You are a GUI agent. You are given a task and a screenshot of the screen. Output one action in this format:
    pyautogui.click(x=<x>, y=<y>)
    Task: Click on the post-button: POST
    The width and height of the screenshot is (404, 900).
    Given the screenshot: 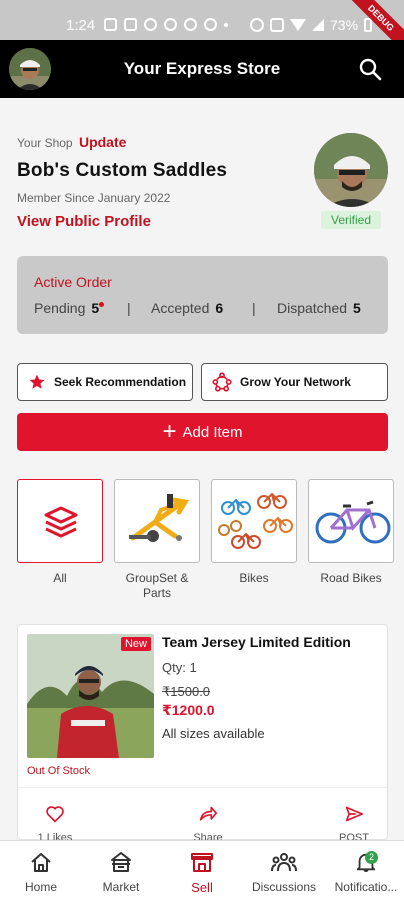 What is the action you would take?
    pyautogui.click(x=354, y=824)
    